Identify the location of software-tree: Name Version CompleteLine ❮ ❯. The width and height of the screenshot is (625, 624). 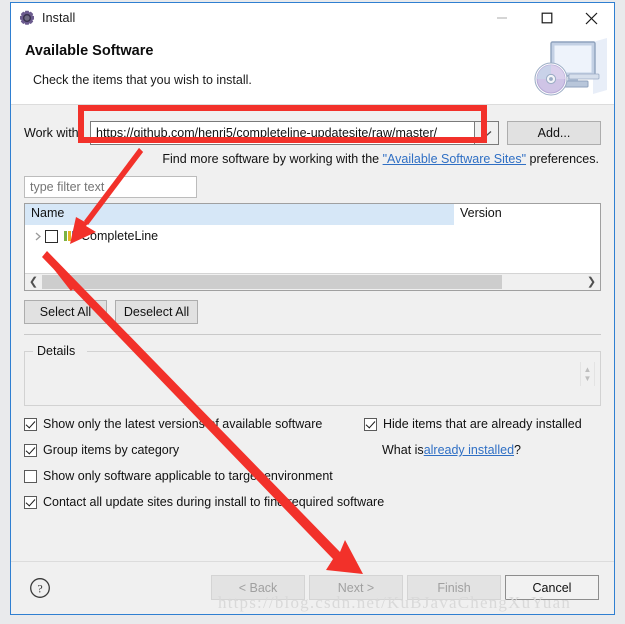
(312, 247).